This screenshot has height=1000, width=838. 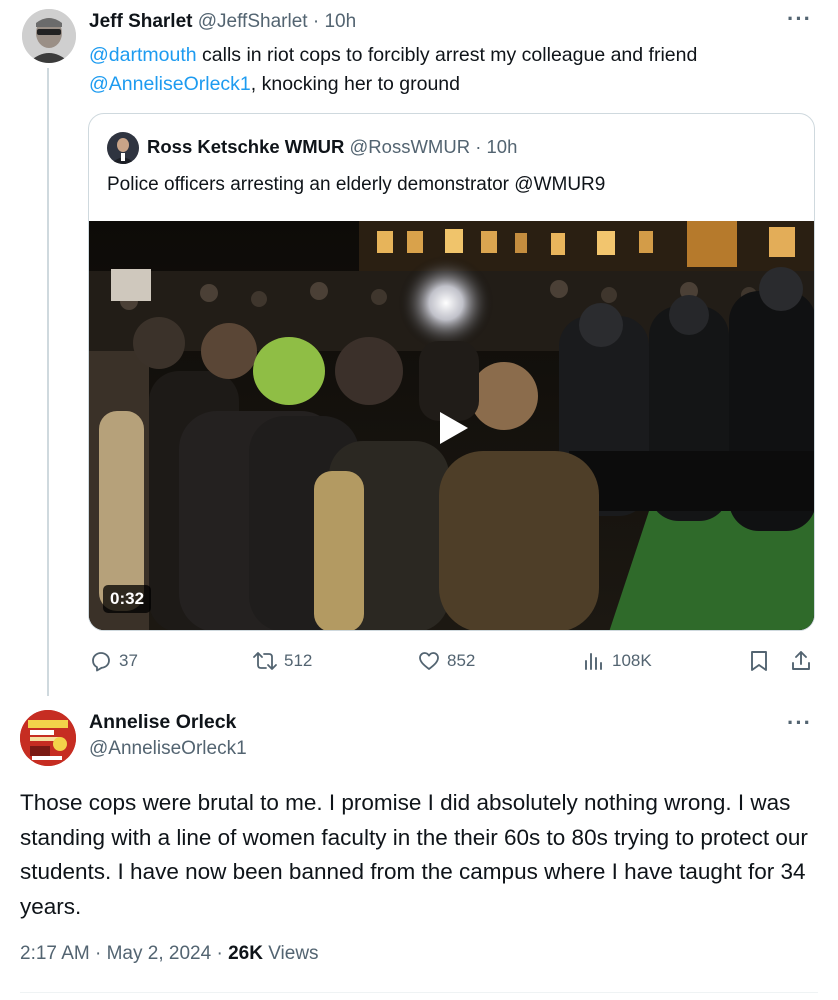 I want to click on author-handle: @JeffSharlet, so click(x=253, y=21).